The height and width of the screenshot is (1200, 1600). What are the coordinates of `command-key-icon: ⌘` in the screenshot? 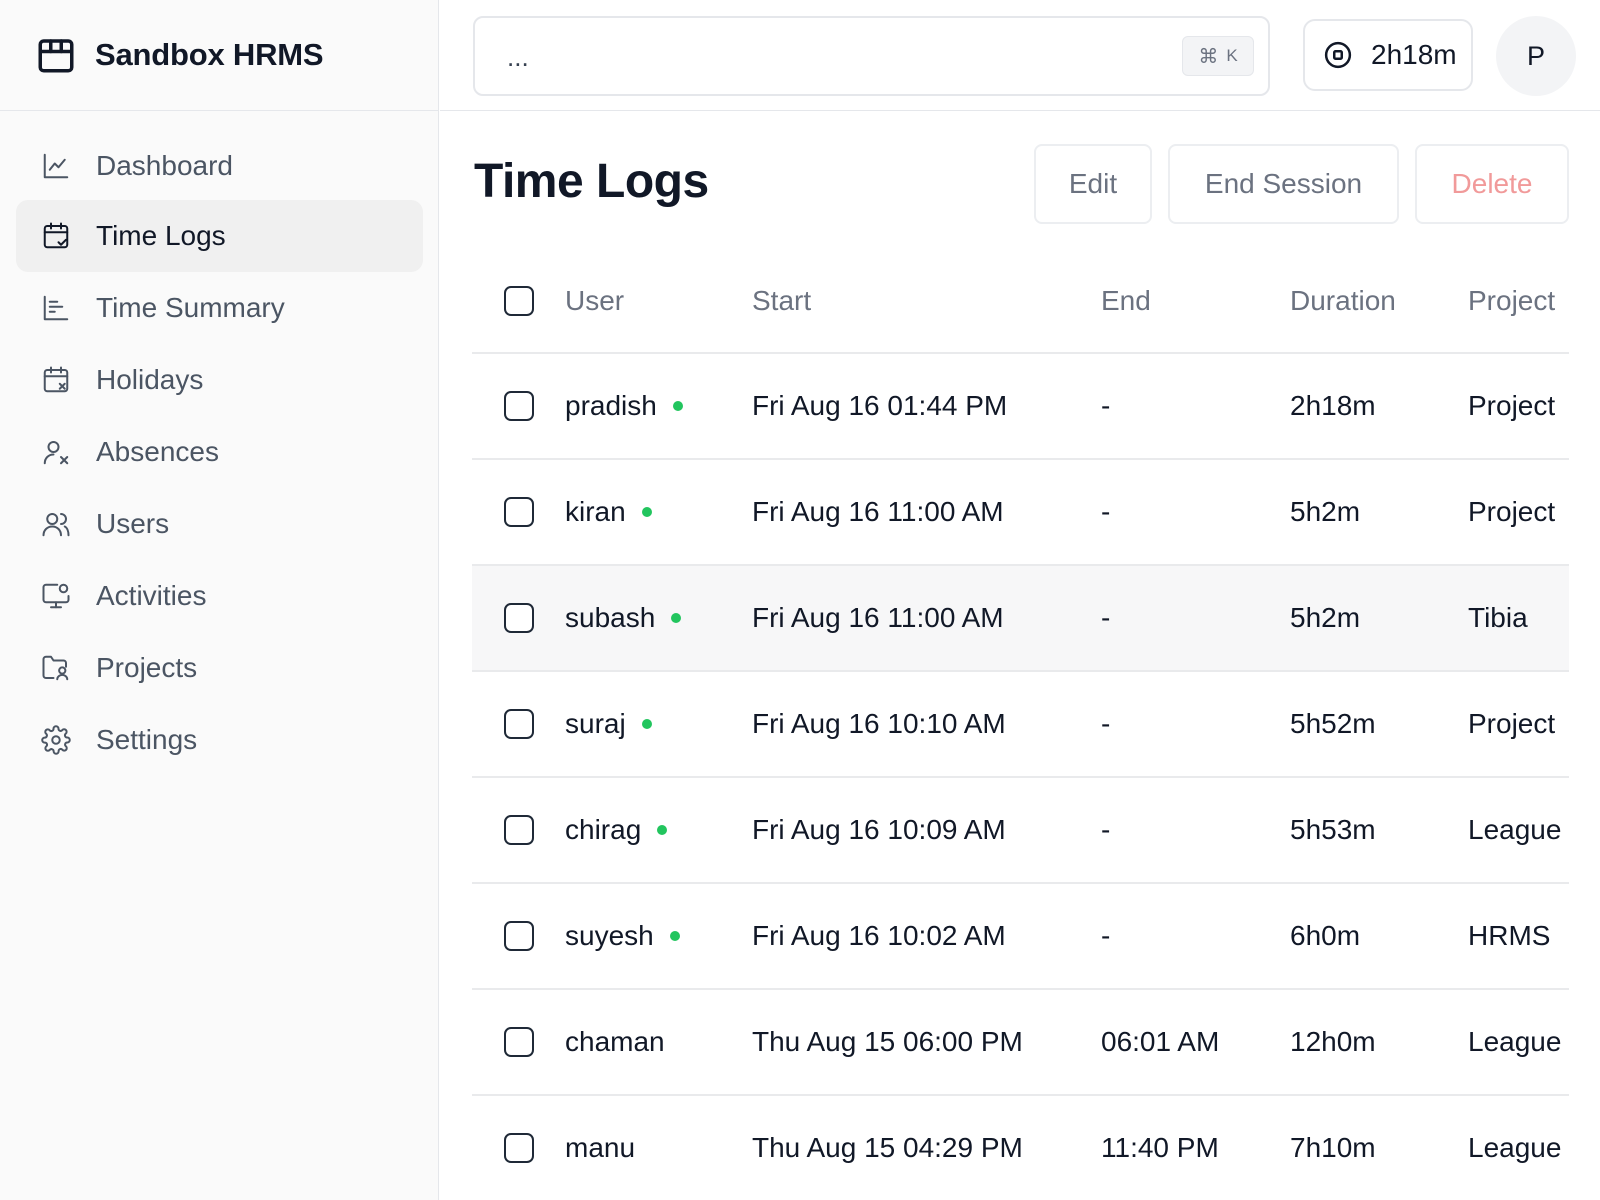 It's located at (1208, 56).